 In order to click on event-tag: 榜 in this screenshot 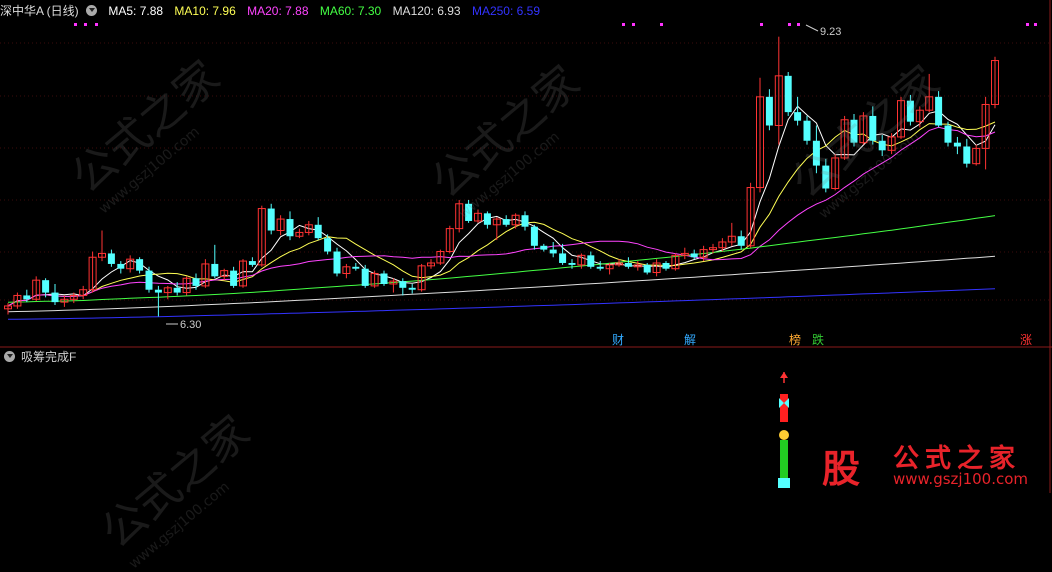, I will do `click(795, 339)`.